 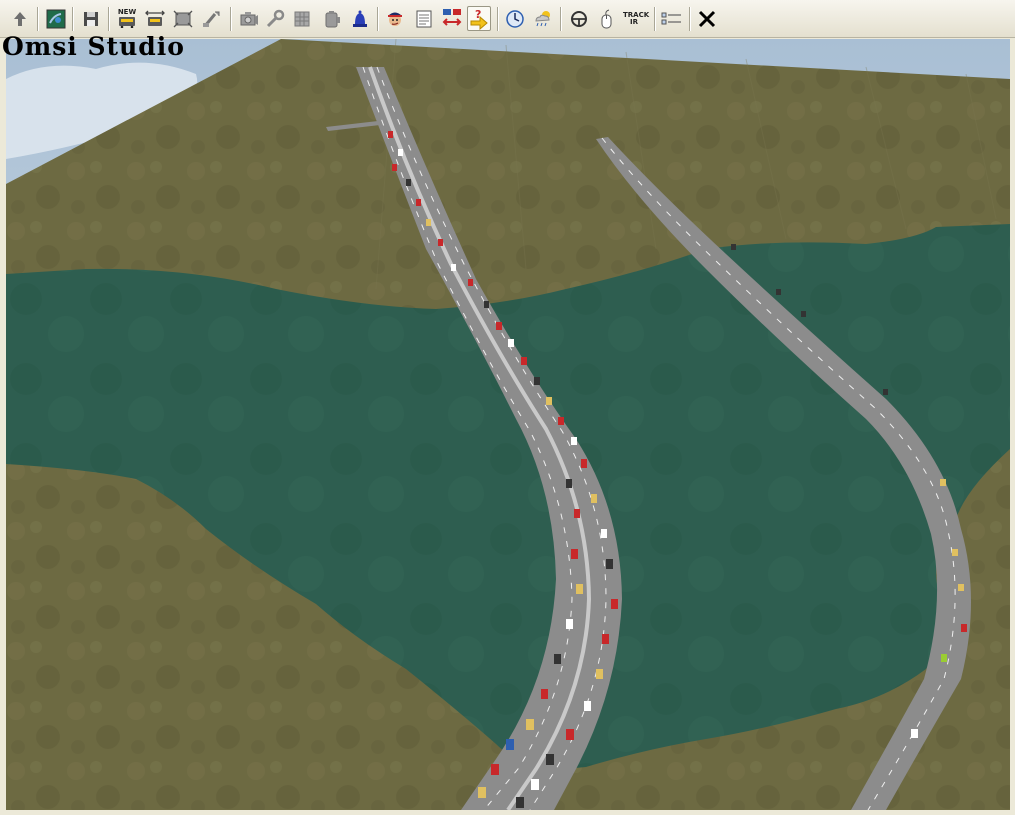 What do you see at coordinates (20, 18) in the screenshot?
I see `up-arrow-icon` at bounding box center [20, 18].